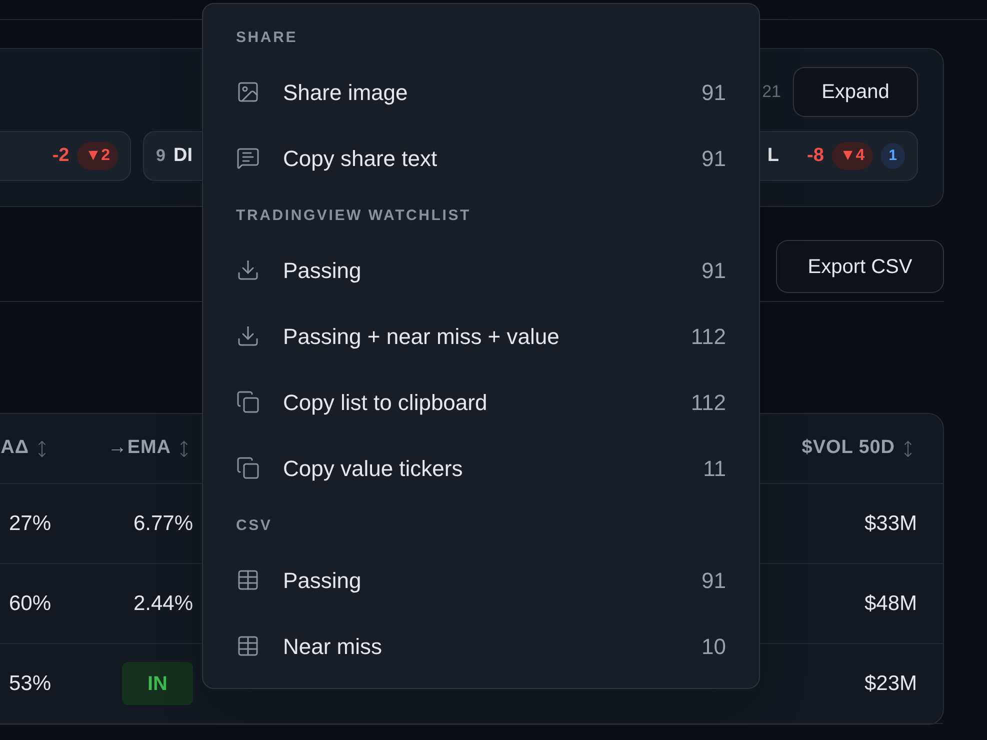 Image resolution: width=987 pixels, height=740 pixels. Describe the element at coordinates (714, 468) in the screenshot. I see `menu-item-count: 11` at that location.